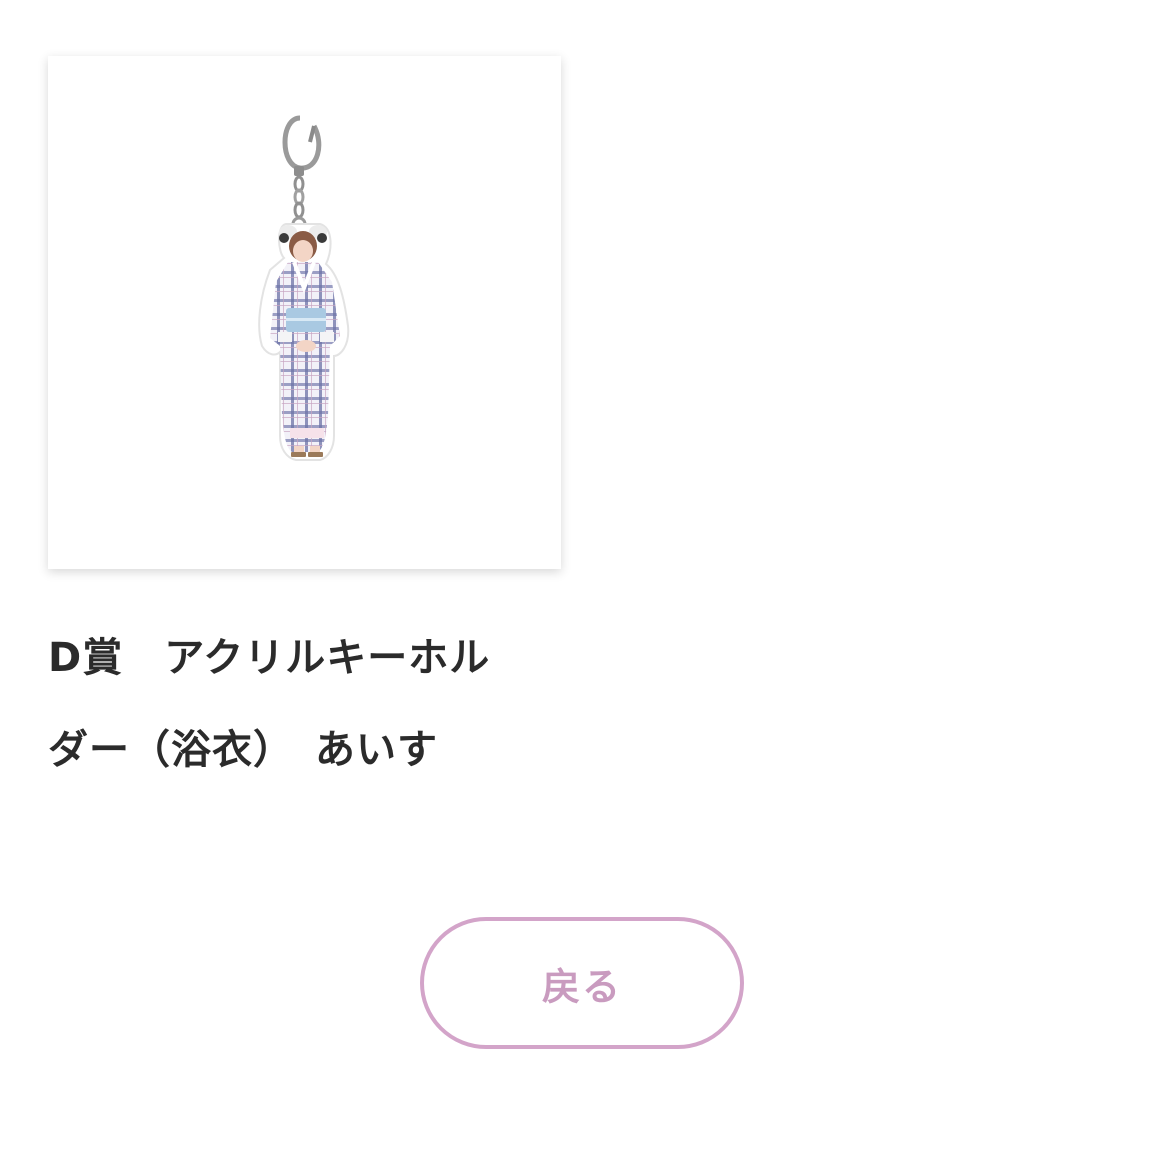  I want to click on product-title-line1: D賞 アクリルキーホル, so click(269, 658).